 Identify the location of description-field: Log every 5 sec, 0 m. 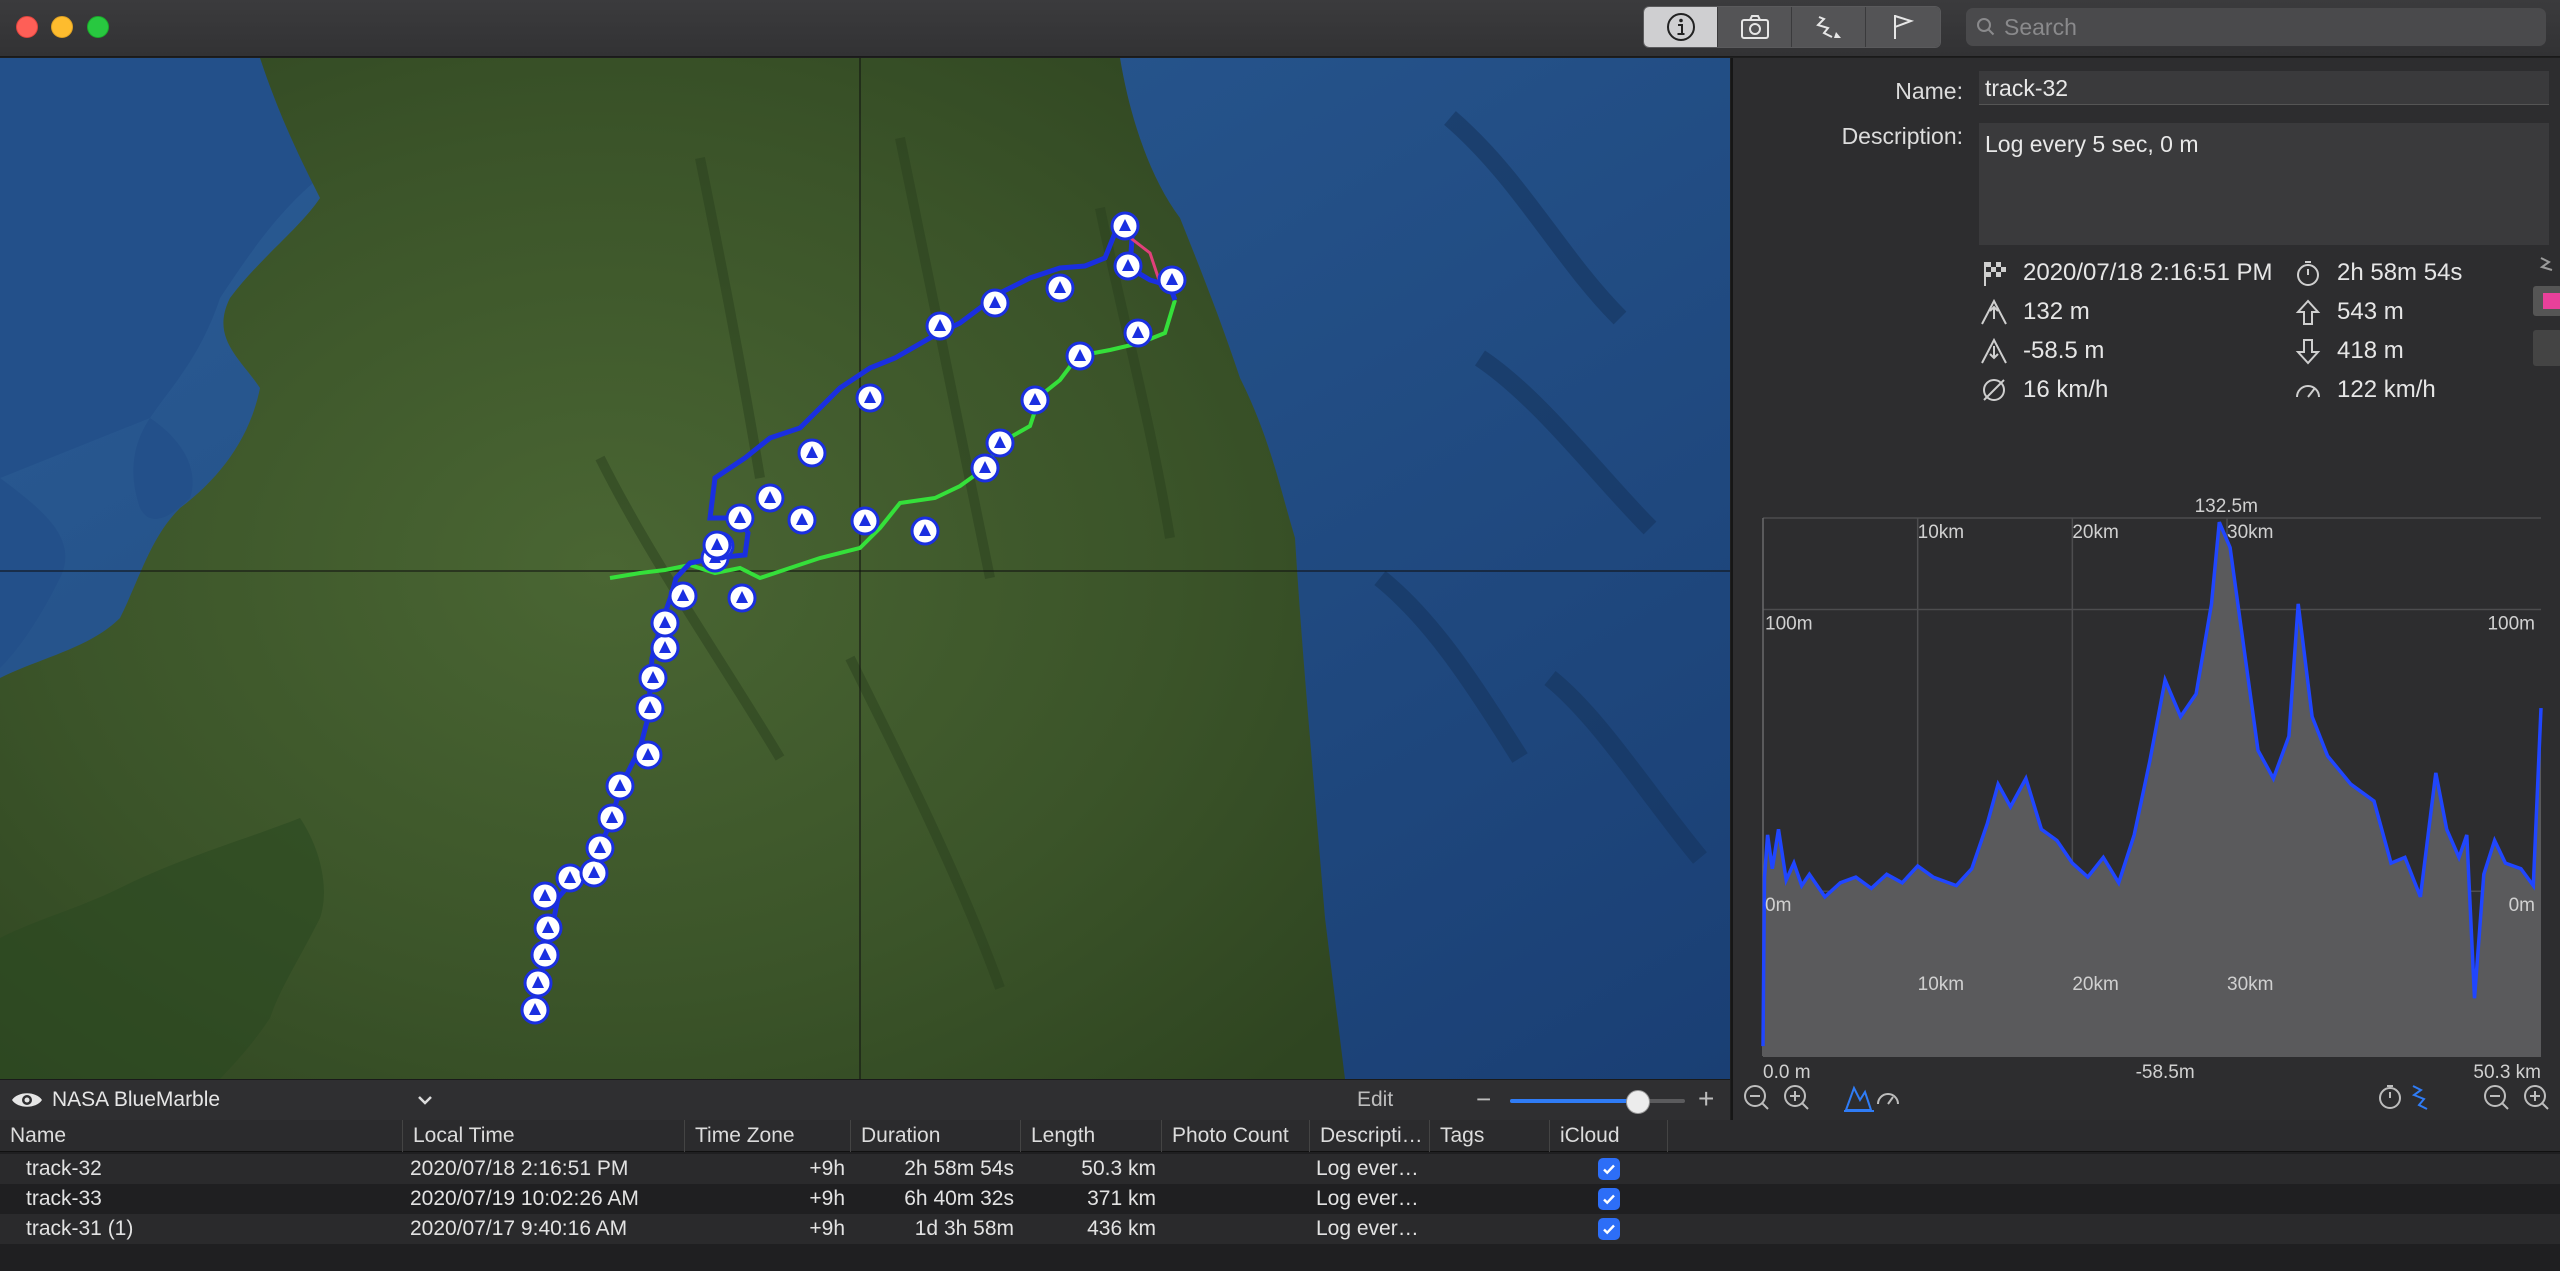
(2264, 184).